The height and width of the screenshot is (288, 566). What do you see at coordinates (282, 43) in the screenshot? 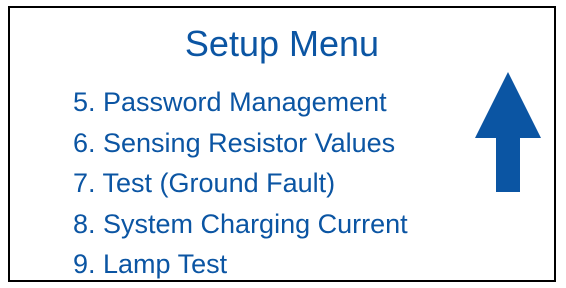
I see `menu-title: Setup Menu` at bounding box center [282, 43].